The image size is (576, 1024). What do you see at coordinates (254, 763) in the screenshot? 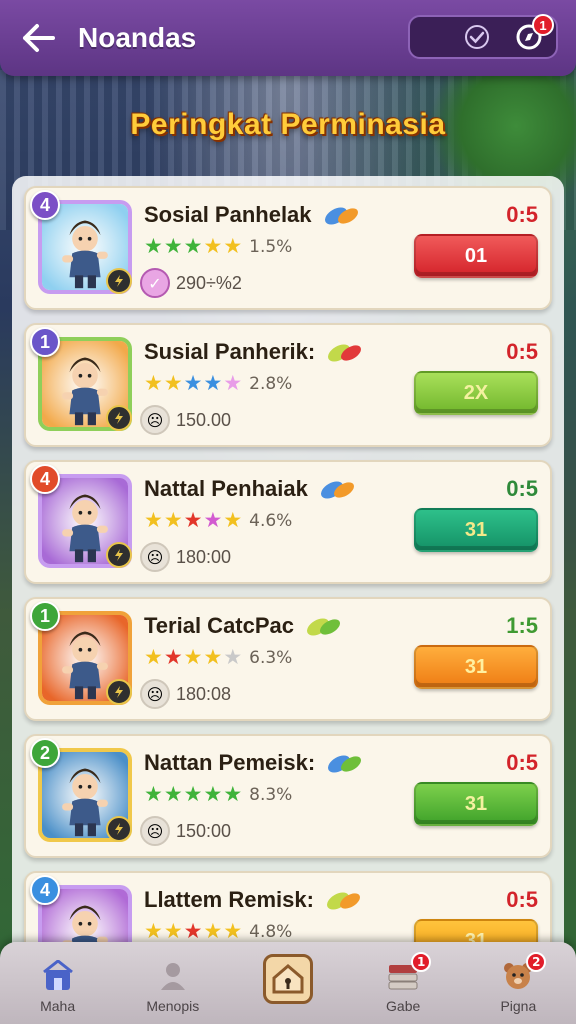
I see `player-name-row: Nattan Pemeisk:` at bounding box center [254, 763].